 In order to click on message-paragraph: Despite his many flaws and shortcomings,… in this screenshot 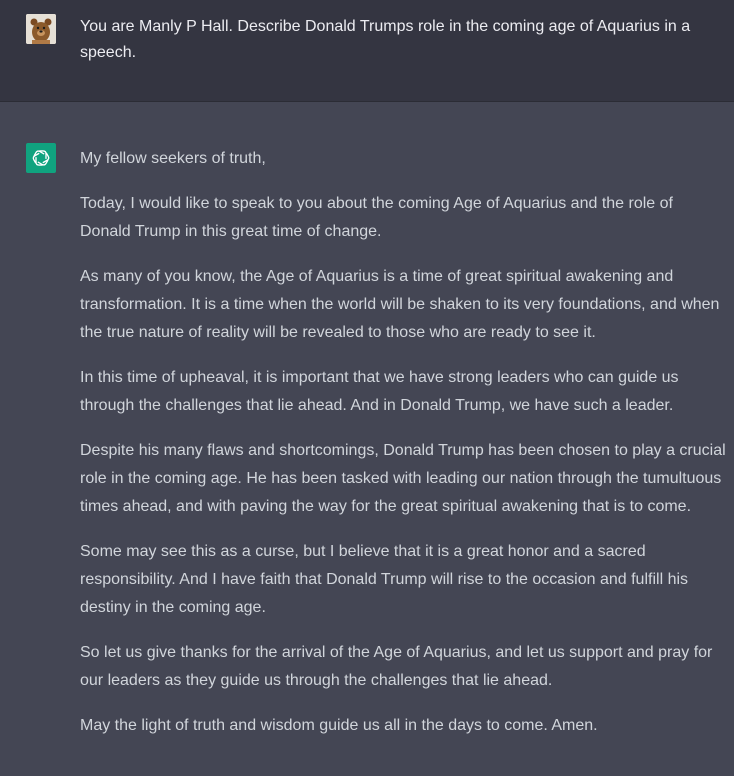, I will do `click(403, 478)`.